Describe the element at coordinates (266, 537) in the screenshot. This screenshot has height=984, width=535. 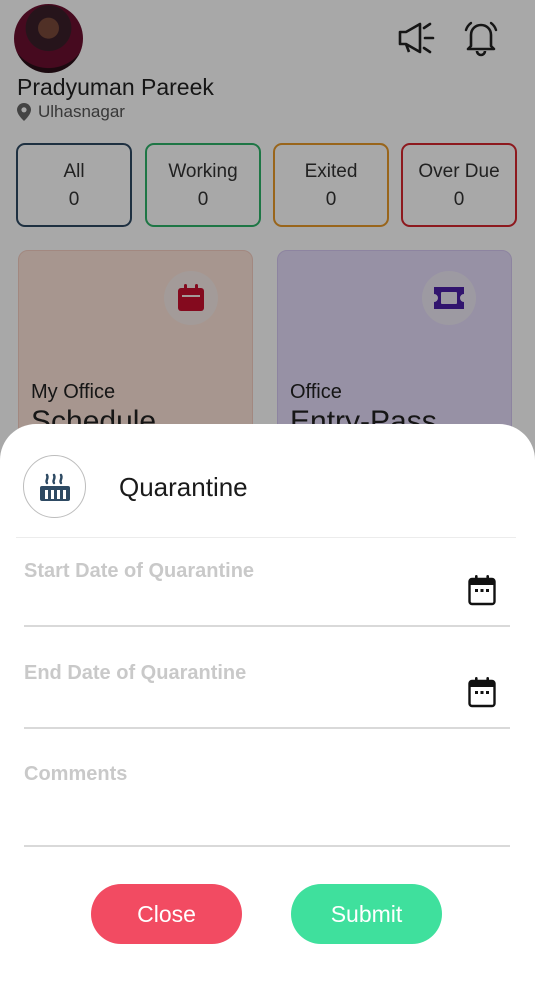
I see `divider` at that location.